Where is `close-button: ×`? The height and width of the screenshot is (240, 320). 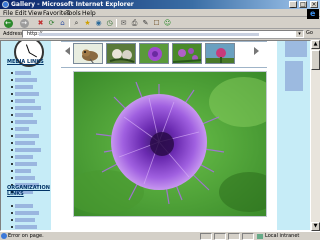
close-button: × is located at coordinates (314, 4).